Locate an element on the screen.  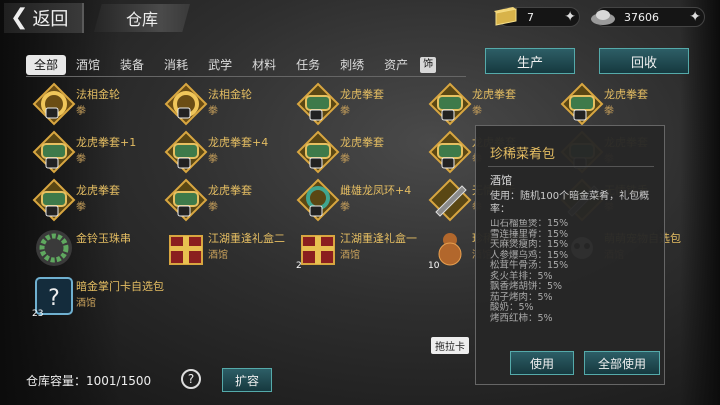
tab-material: 材料 is located at coordinates (264, 65).